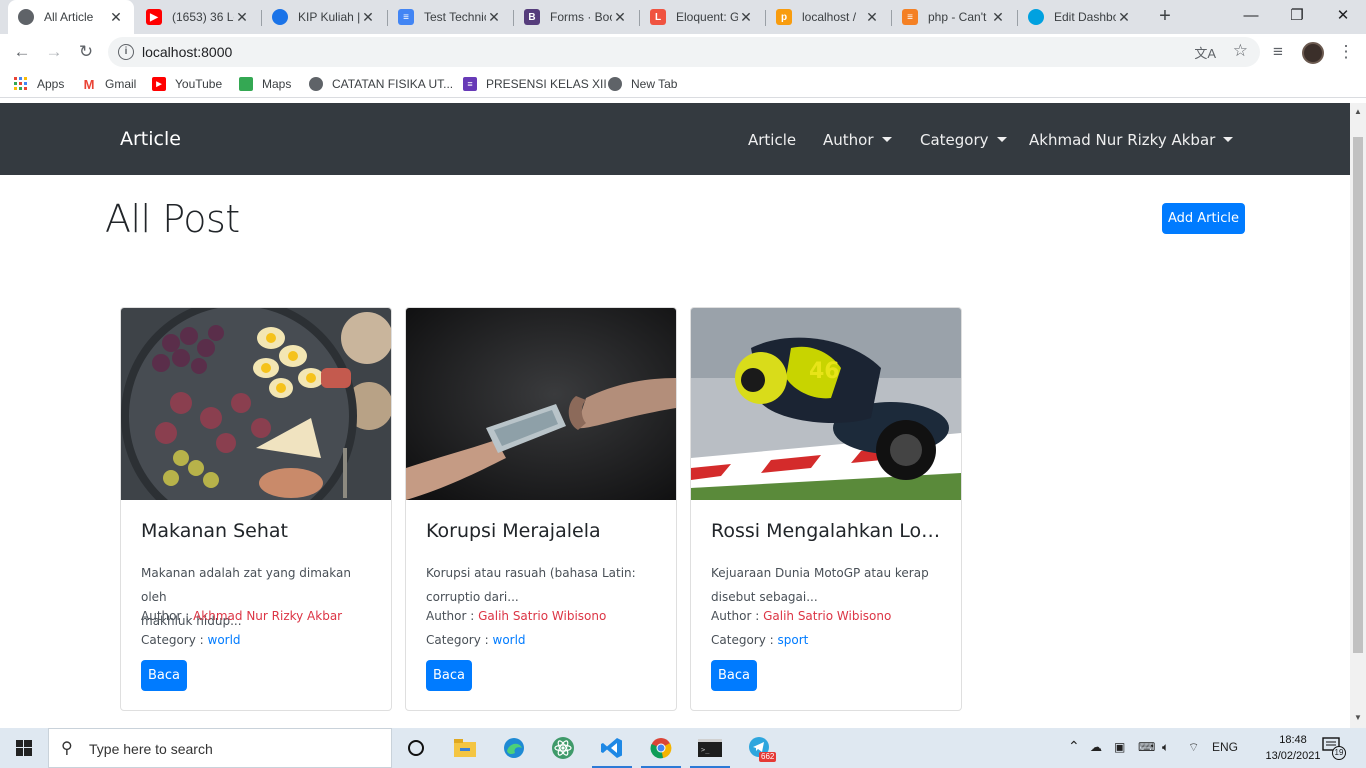  Describe the element at coordinates (1358, 717) in the screenshot. I see `scroll-down-arrow-icon: ▼` at that location.